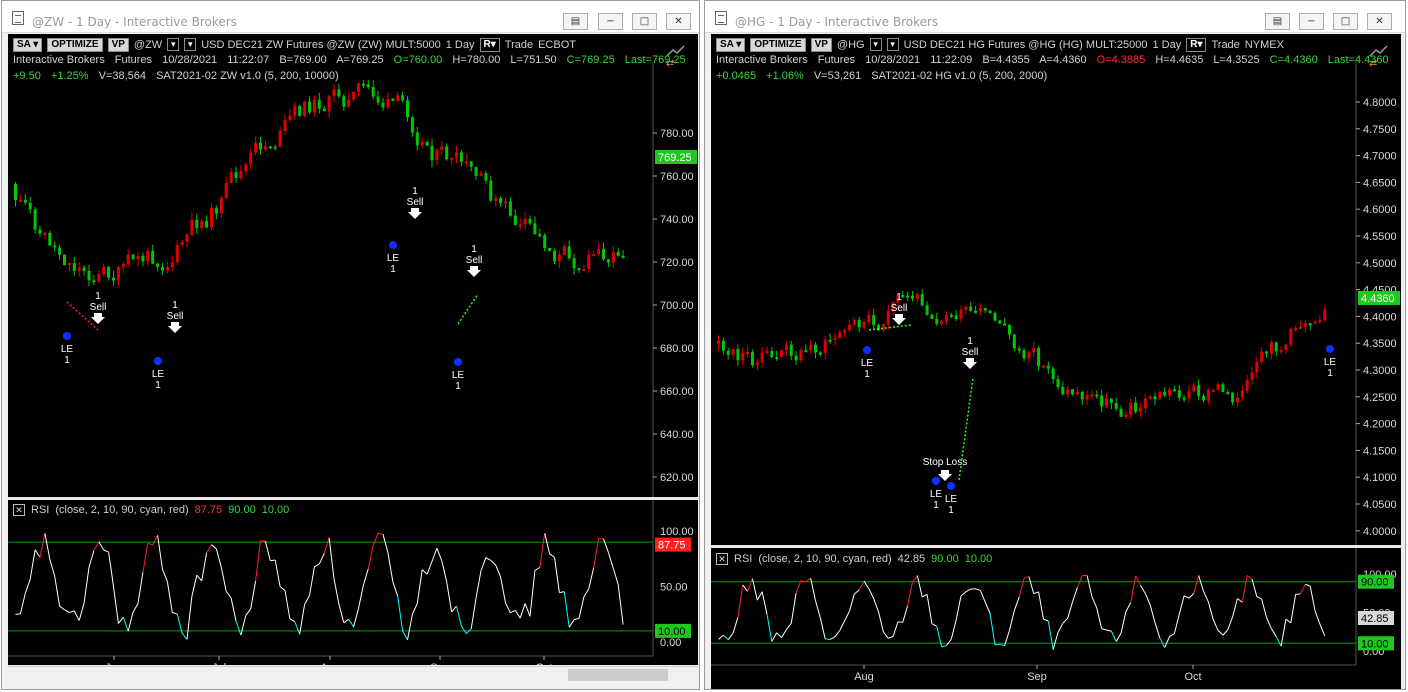 The height and width of the screenshot is (692, 1408). I want to click on symbol-label: @HG, so click(851, 45).